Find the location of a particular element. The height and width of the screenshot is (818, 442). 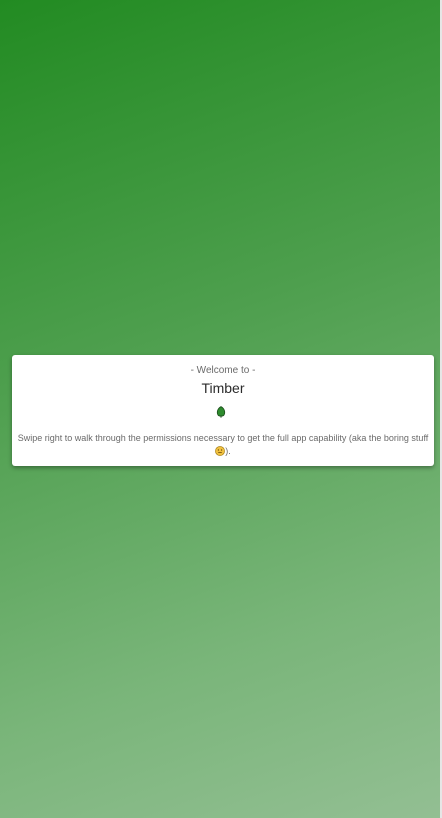

leaf-icon is located at coordinates (221, 412).